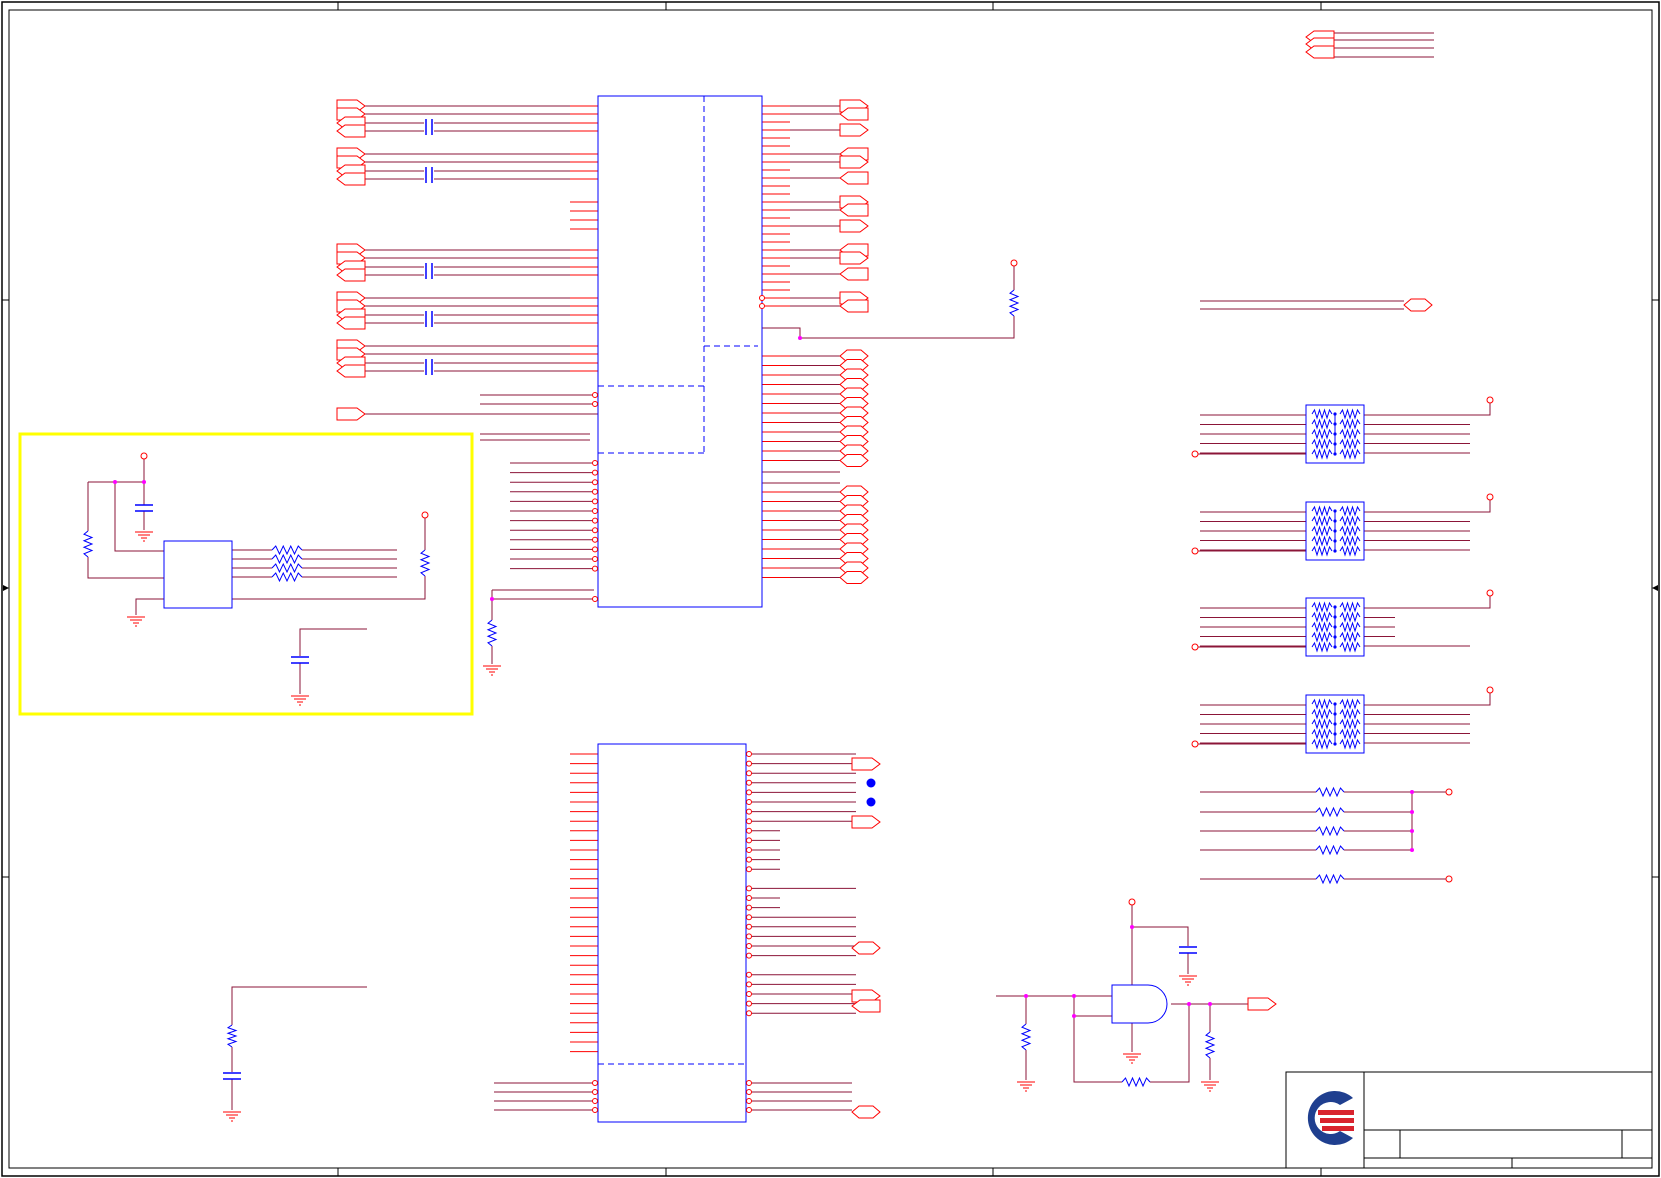 Image resolution: width=1661 pixels, height=1178 pixels. What do you see at coordinates (1655, 588) in the screenshot?
I see `sheet-edge-arrow-right-icon` at bounding box center [1655, 588].